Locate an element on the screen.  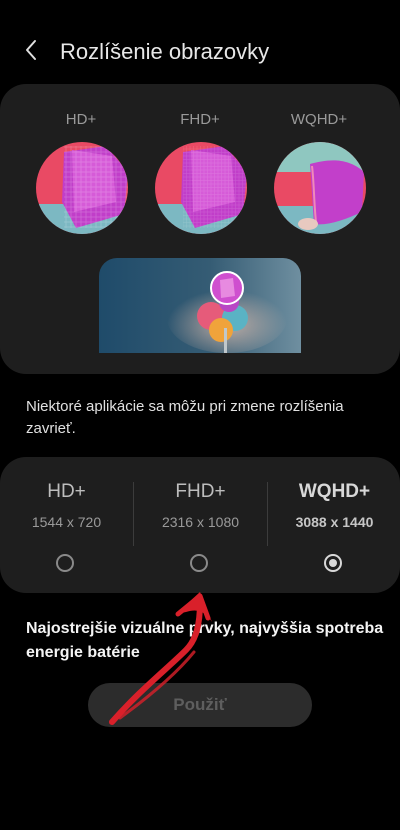
option-hd-name: HD+ is located at coordinates (66, 491).